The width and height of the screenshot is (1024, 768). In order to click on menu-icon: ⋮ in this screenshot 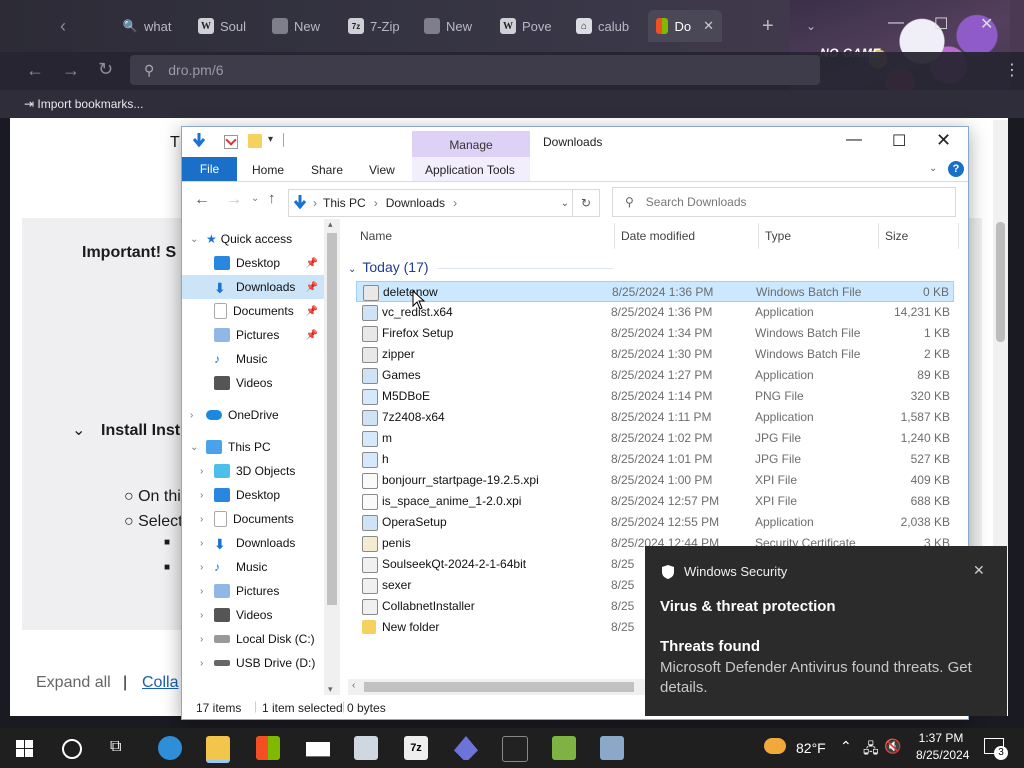, I will do `click(1012, 70)`.